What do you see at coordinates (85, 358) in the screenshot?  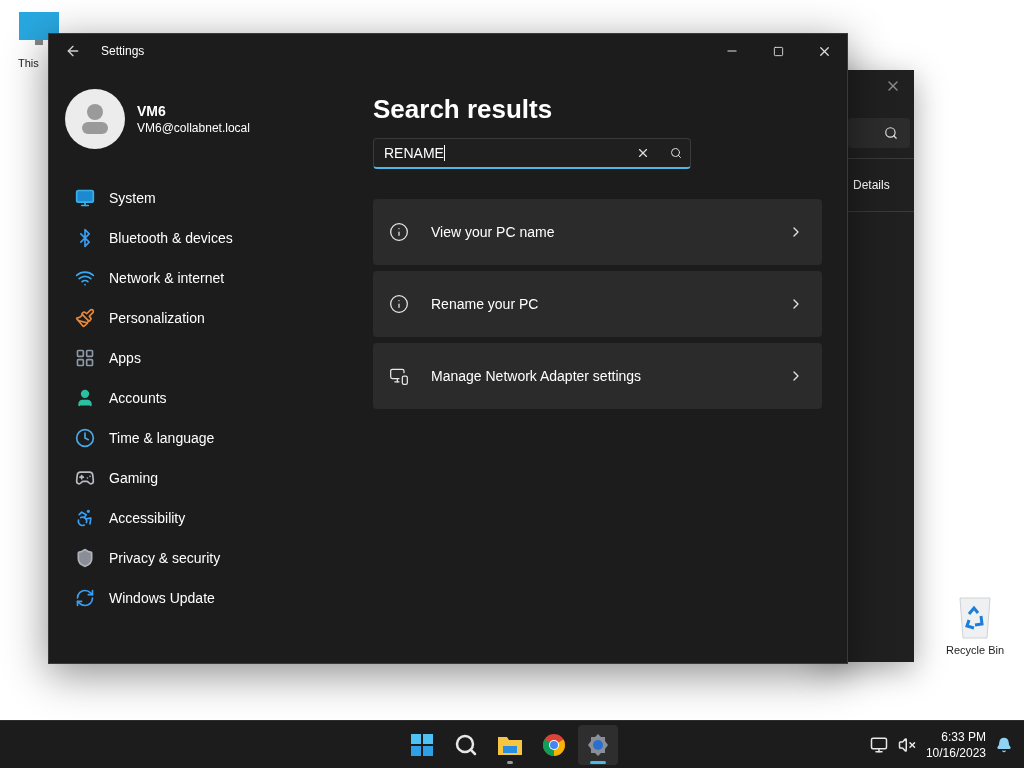 I see `apps-icon` at bounding box center [85, 358].